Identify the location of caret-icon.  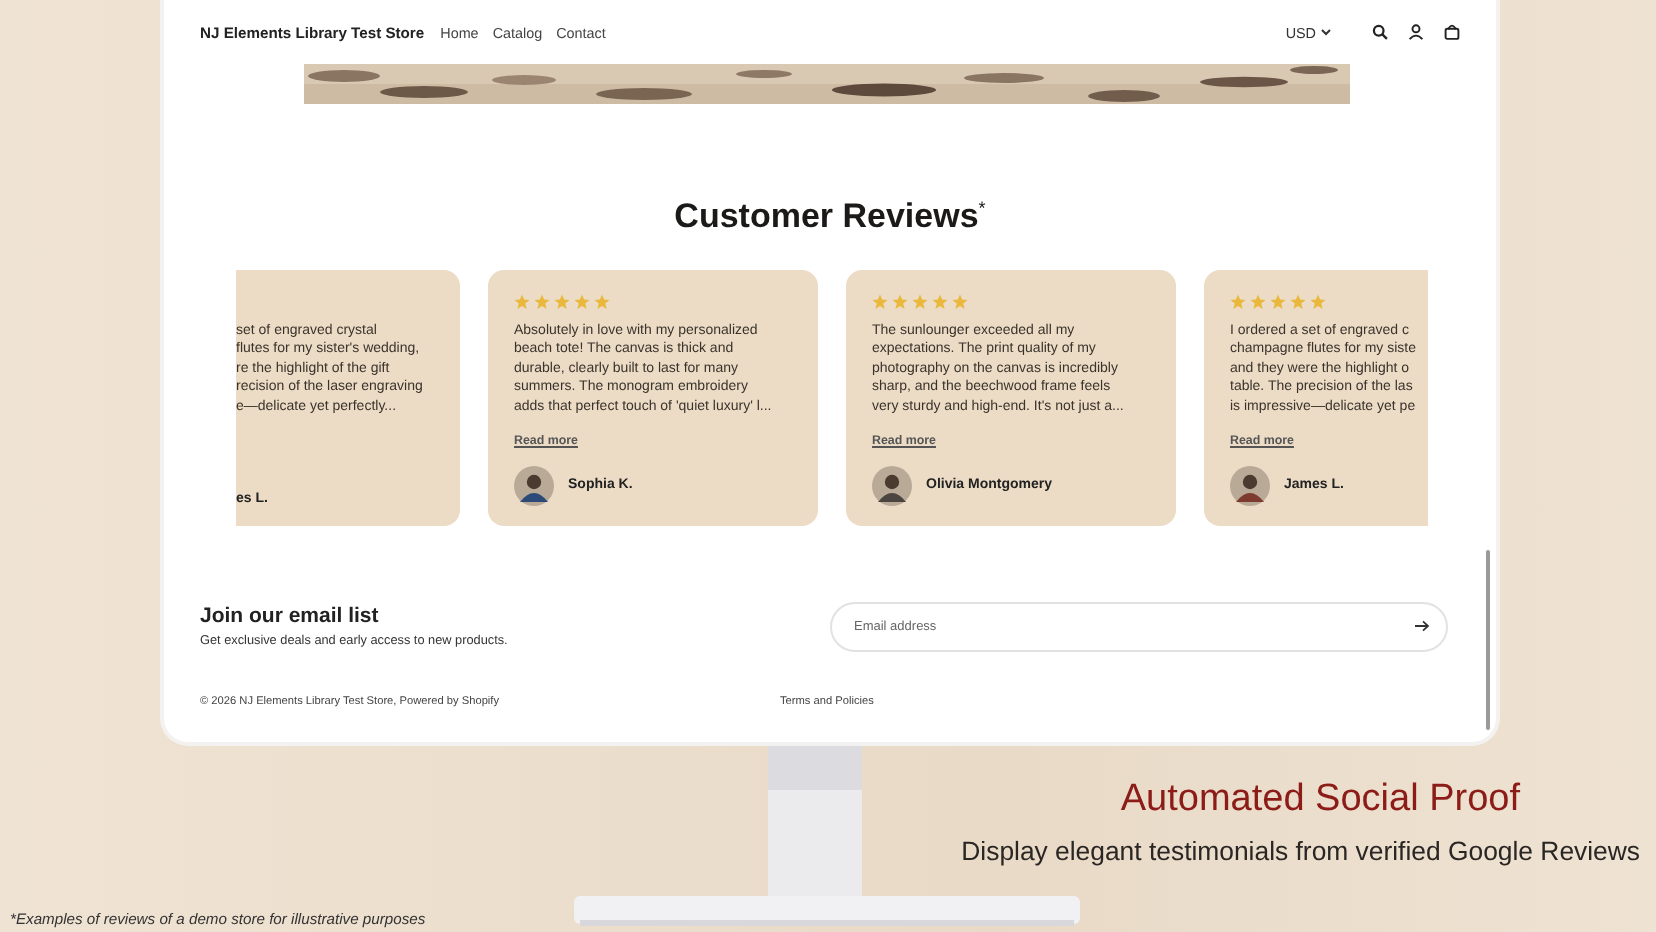
(1326, 32).